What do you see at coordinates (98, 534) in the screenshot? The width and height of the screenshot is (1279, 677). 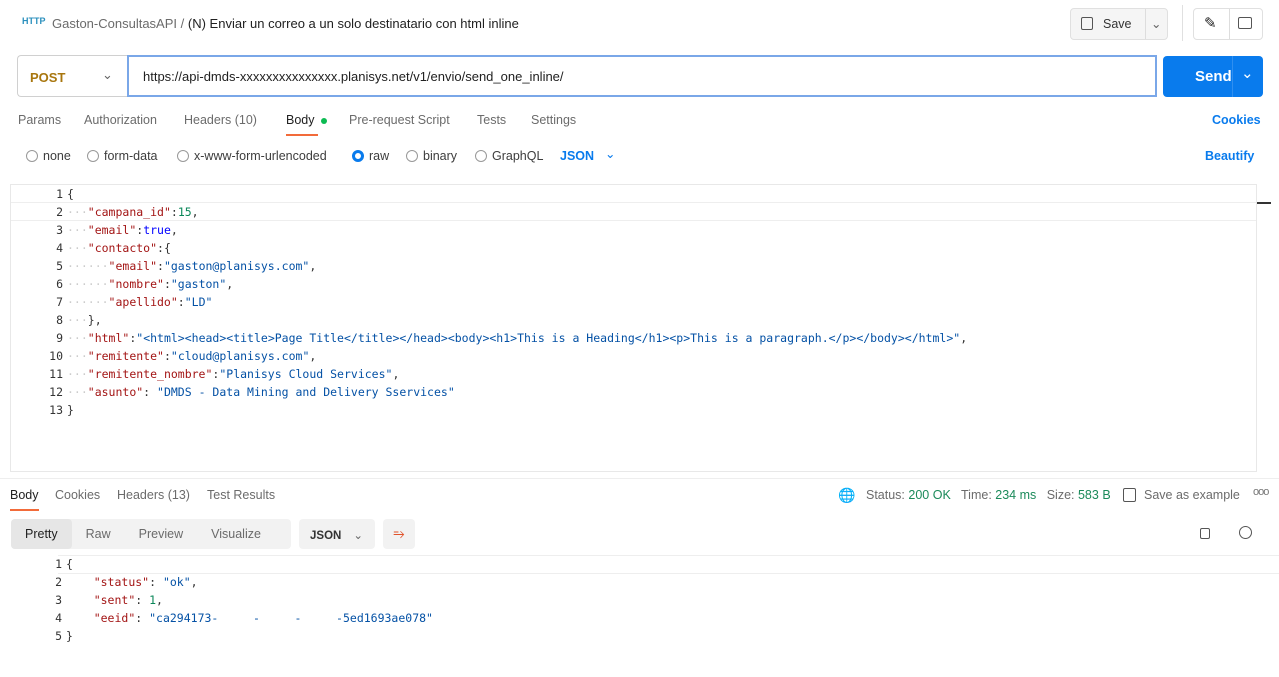 I see `view-raw: Raw` at bounding box center [98, 534].